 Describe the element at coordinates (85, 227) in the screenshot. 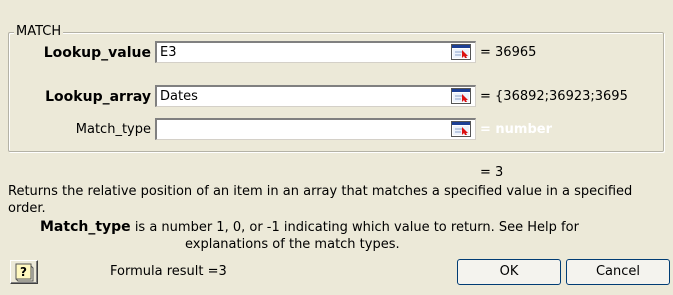

I see `arg-help-name: Match_type` at that location.